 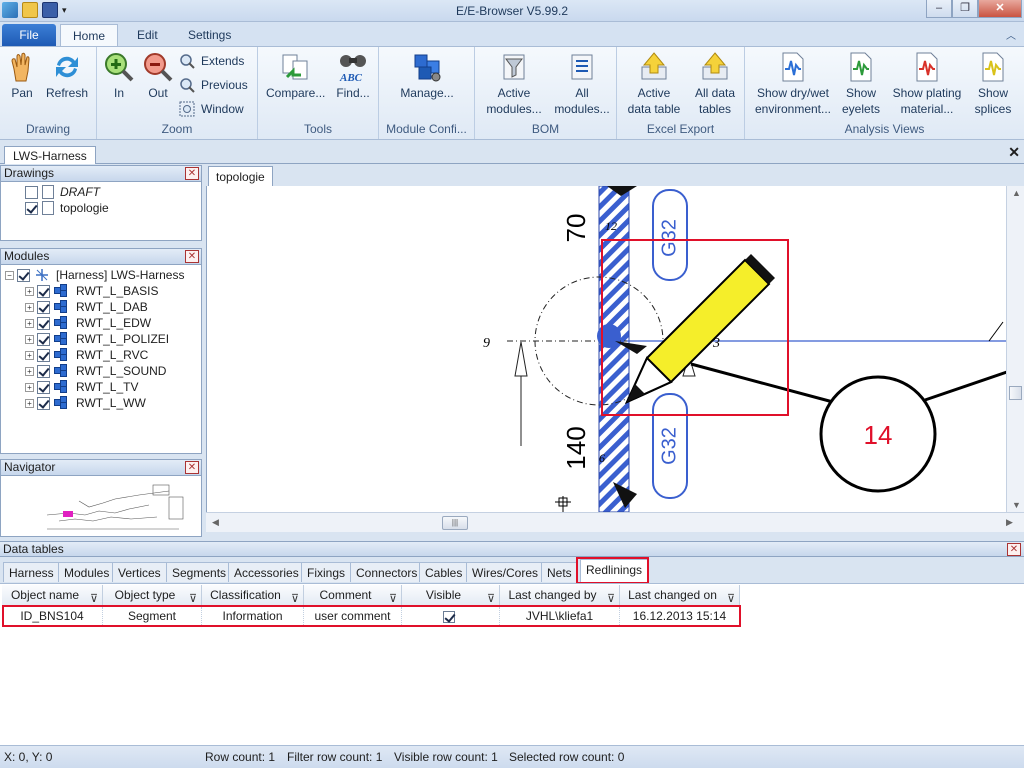 I want to click on zoom-extends-button: Extends, so click(x=211, y=61).